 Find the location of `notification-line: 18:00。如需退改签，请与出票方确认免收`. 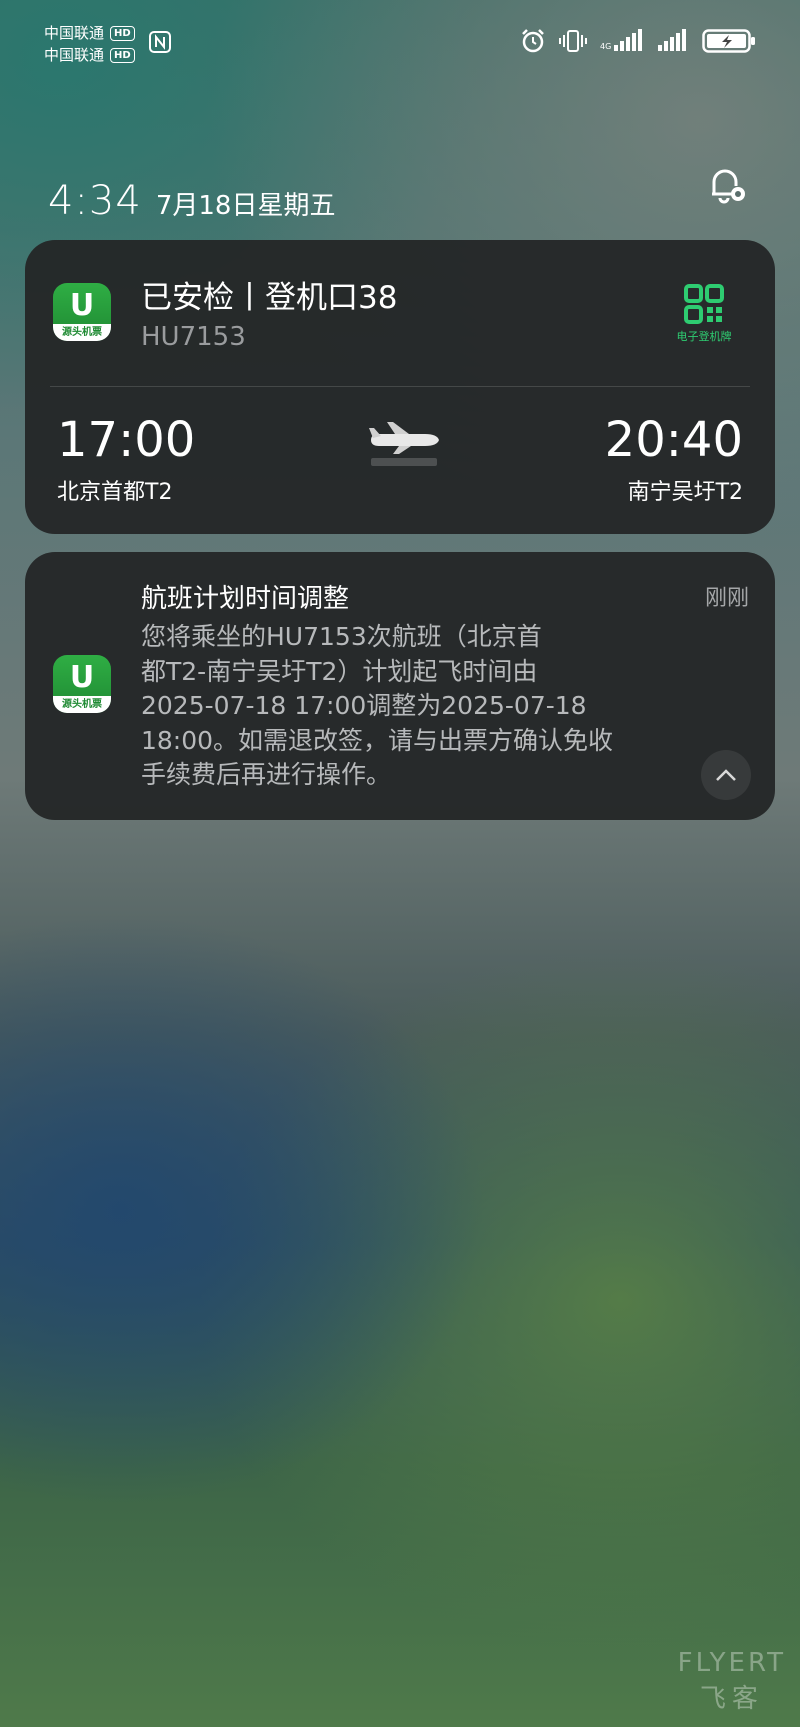

notification-line: 18:00。如需退改签，请与出票方确认免收 is located at coordinates (377, 740).